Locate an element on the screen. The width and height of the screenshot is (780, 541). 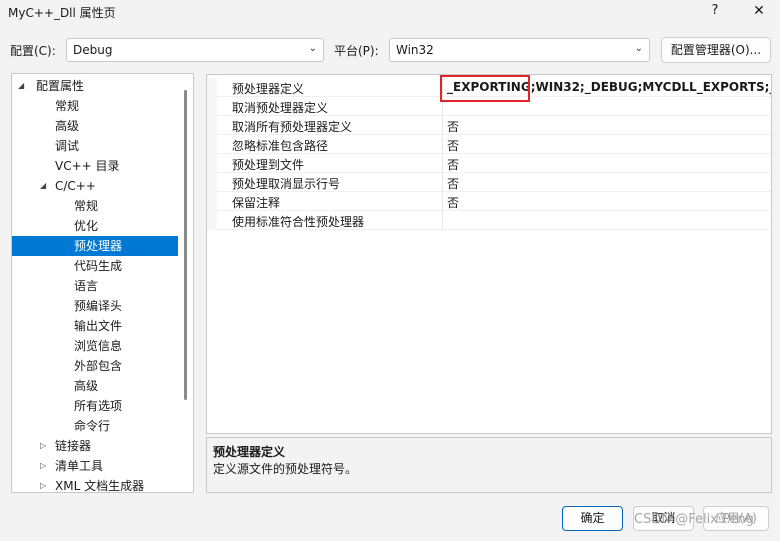
property-name: 预处理到文件 is located at coordinates (268, 165).